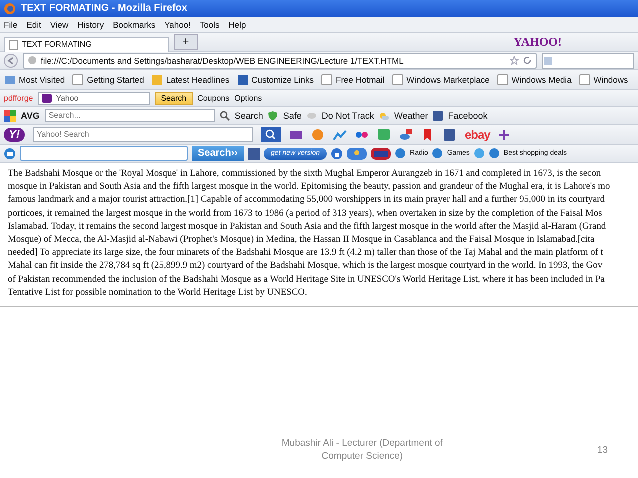  Describe the element at coordinates (534, 80) in the screenshot. I see `bookmark-link: Windows Media` at that location.